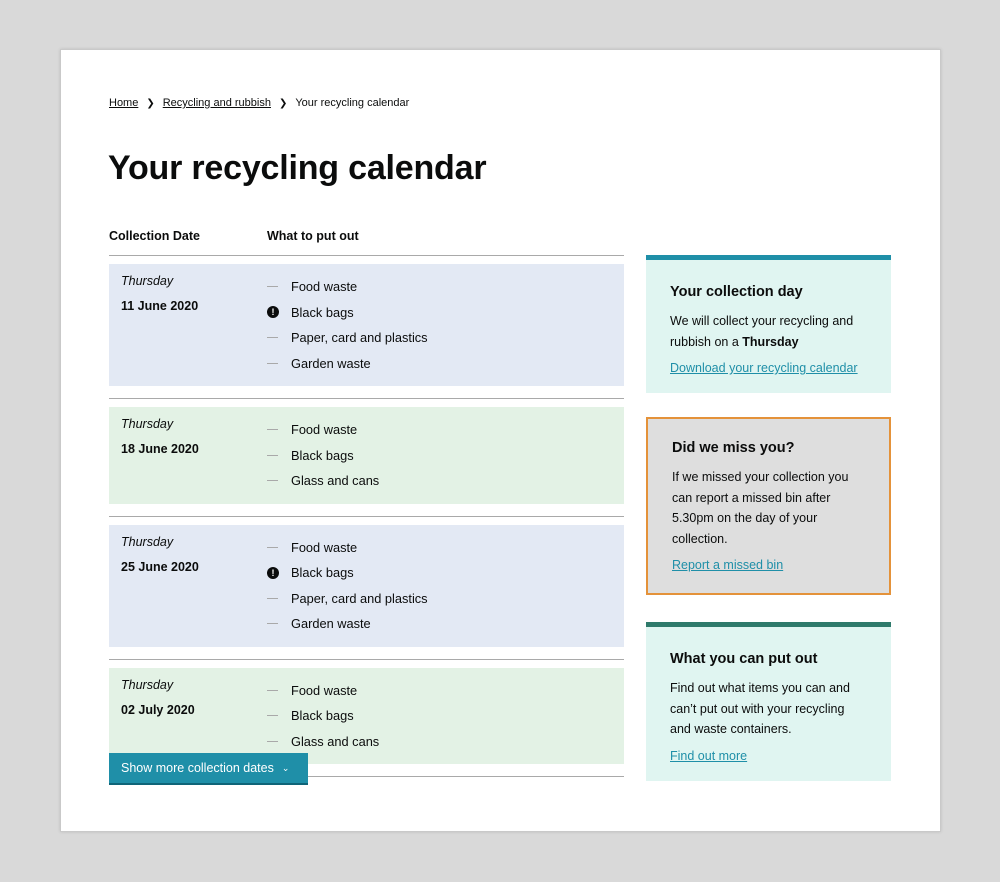  What do you see at coordinates (194, 716) in the screenshot?
I see `collection-date-cell: Thursday 02 July 2020` at bounding box center [194, 716].